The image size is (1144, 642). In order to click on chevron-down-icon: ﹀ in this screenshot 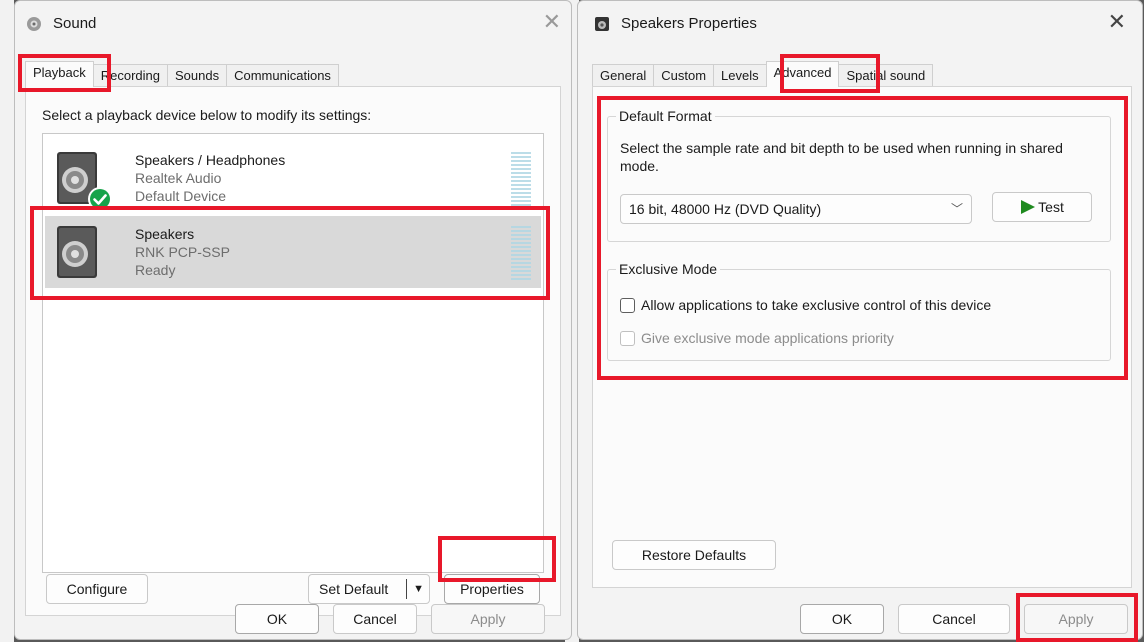, I will do `click(956, 209)`.